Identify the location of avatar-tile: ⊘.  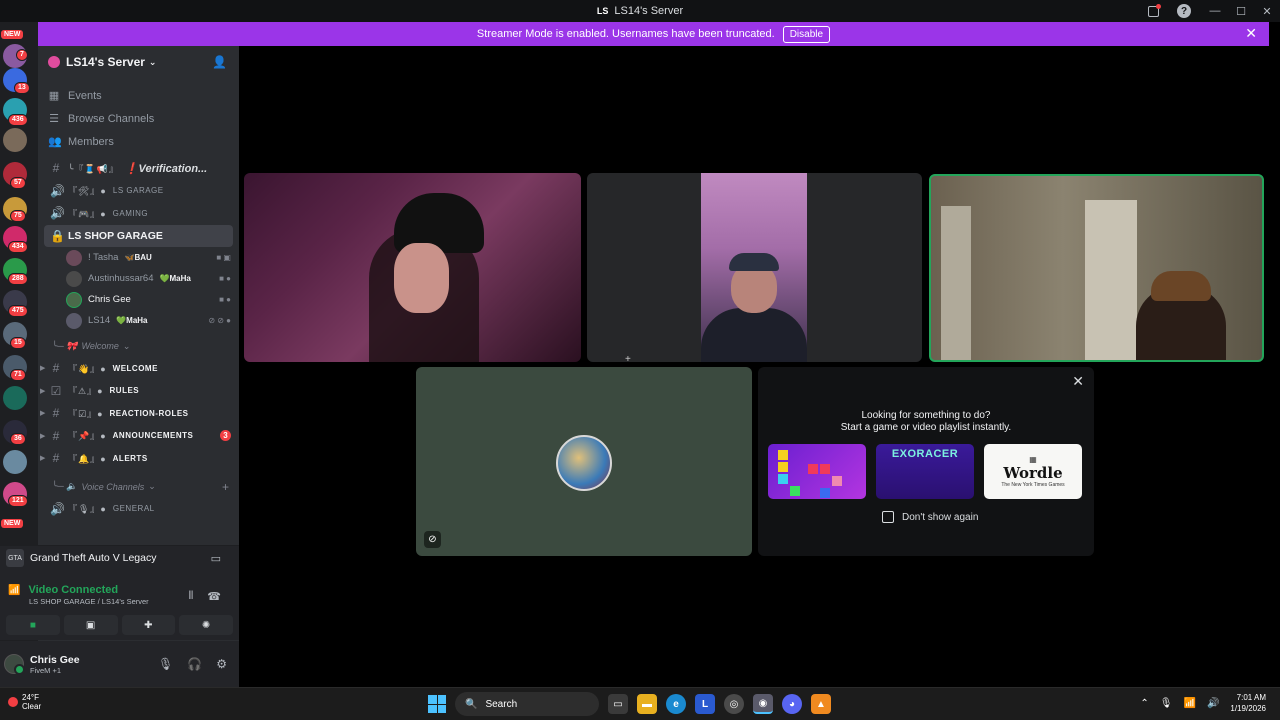
(584, 461).